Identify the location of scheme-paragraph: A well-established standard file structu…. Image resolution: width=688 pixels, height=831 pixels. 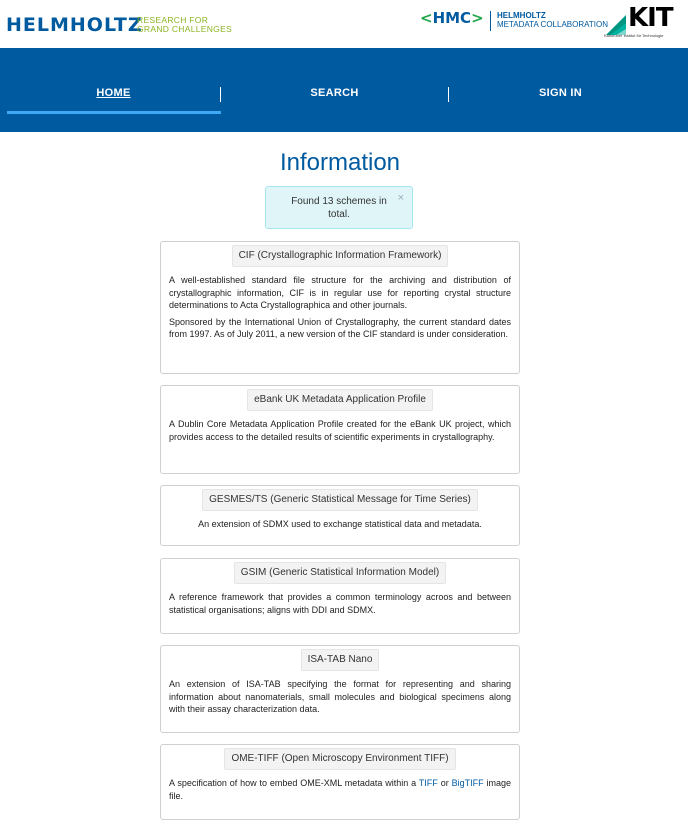
(340, 292).